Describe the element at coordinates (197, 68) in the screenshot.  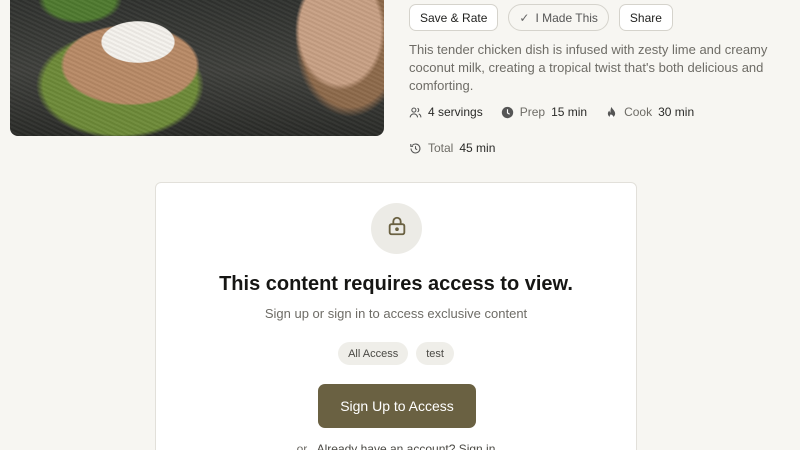
I see `recipe-photo` at that location.